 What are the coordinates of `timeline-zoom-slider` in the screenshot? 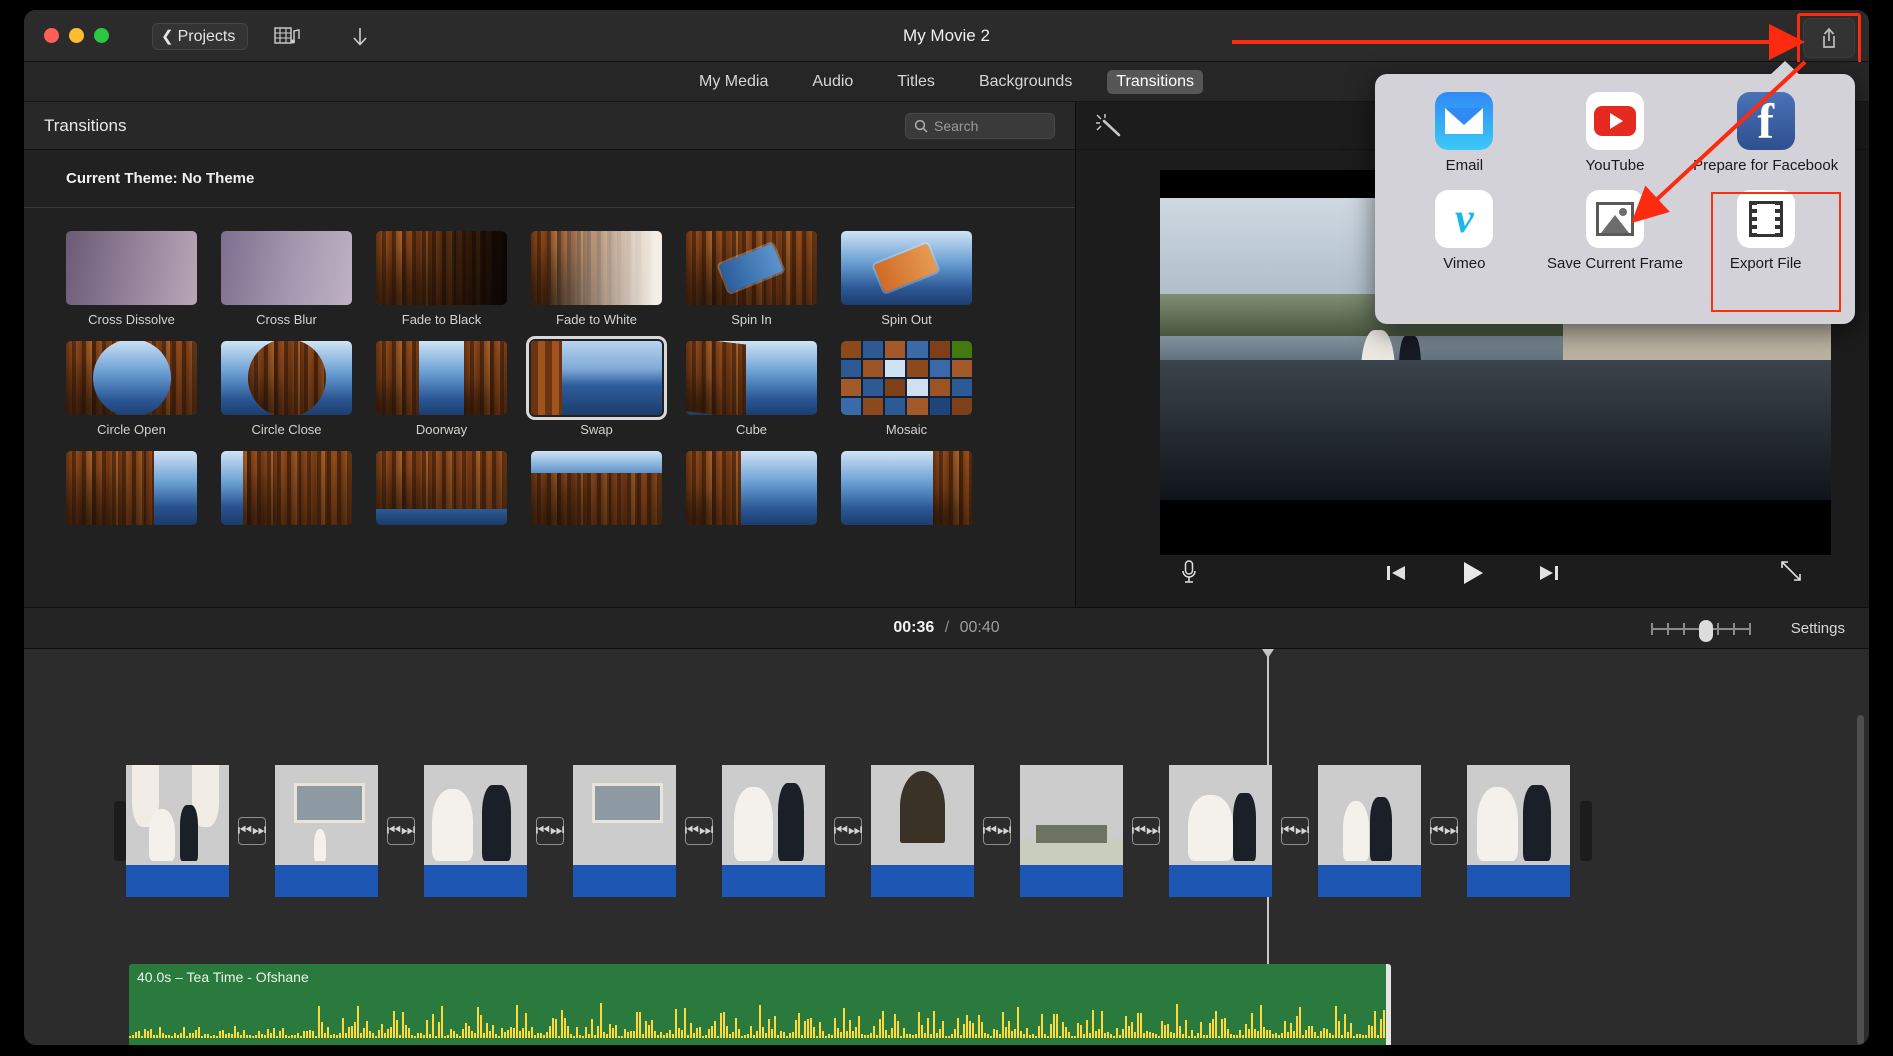 It's located at (1701, 631).